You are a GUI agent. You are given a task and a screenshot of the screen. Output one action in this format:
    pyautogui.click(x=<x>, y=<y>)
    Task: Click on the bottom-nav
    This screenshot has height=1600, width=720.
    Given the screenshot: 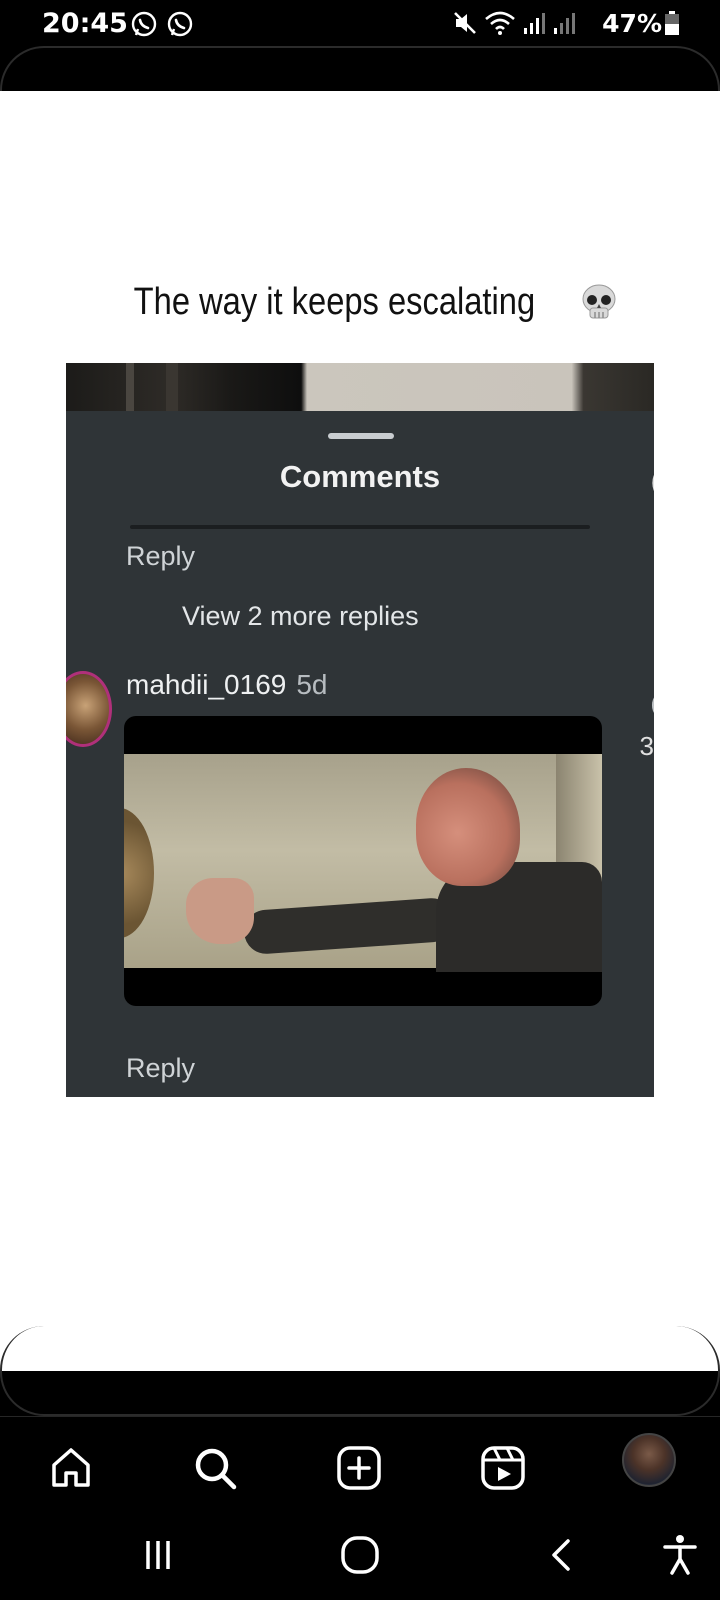 What is the action you would take?
    pyautogui.click(x=360, y=1464)
    